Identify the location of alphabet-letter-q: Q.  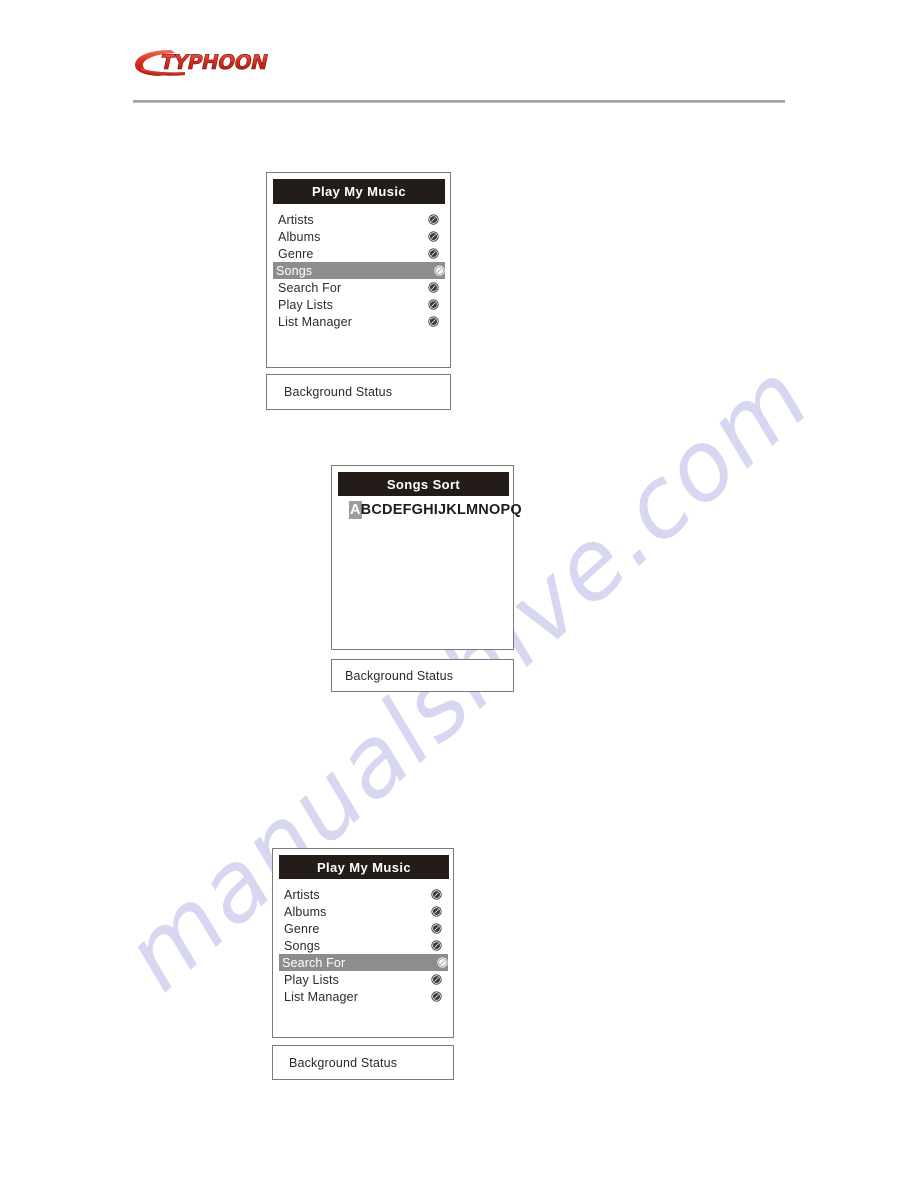
(515, 510).